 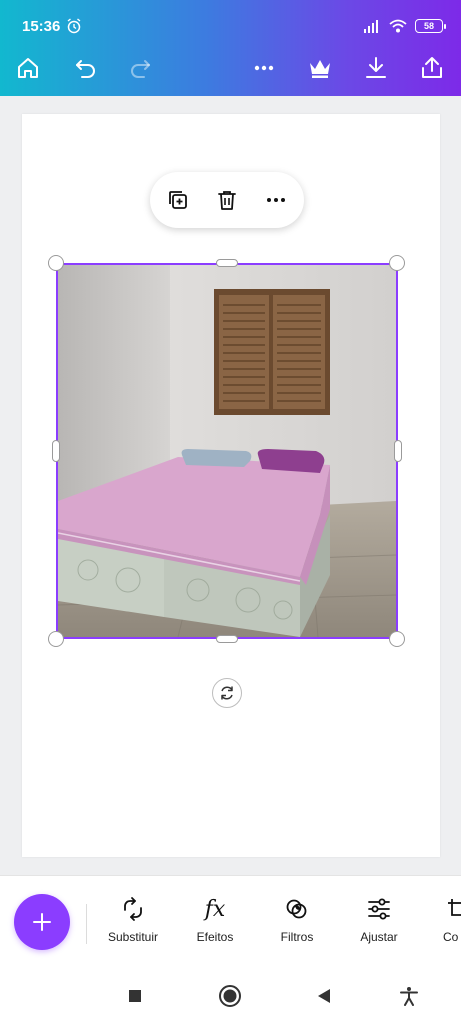 I want to click on element-more-button, so click(x=276, y=200).